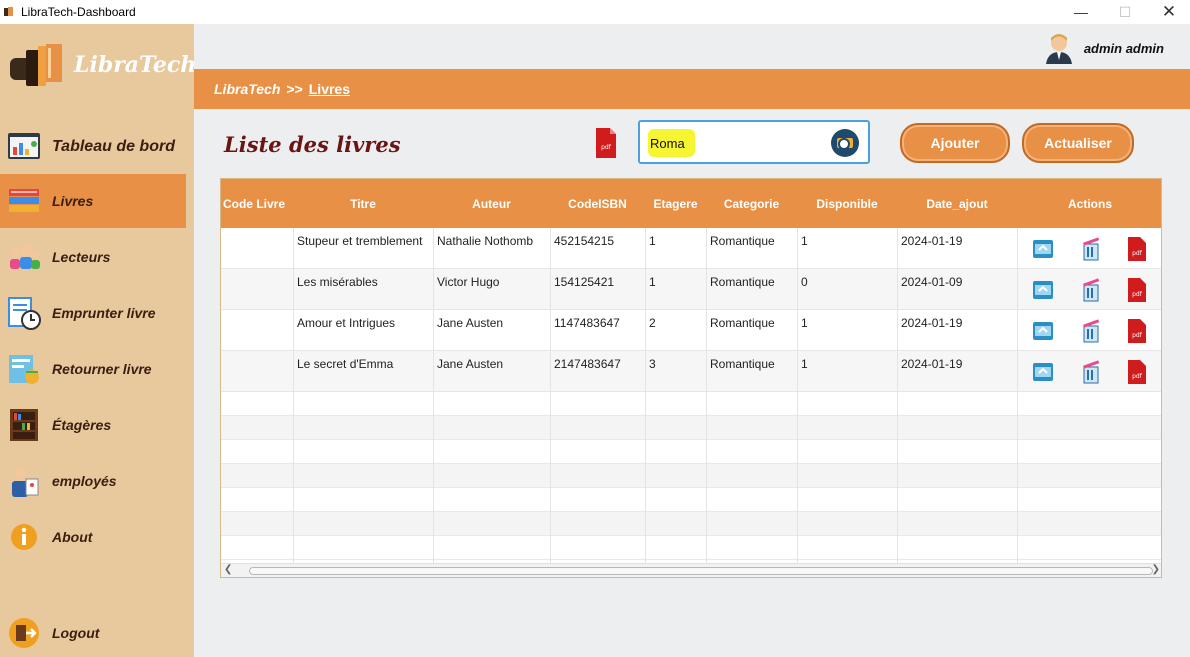  I want to click on sidebar-item-label: Lecteurs, so click(81, 257).